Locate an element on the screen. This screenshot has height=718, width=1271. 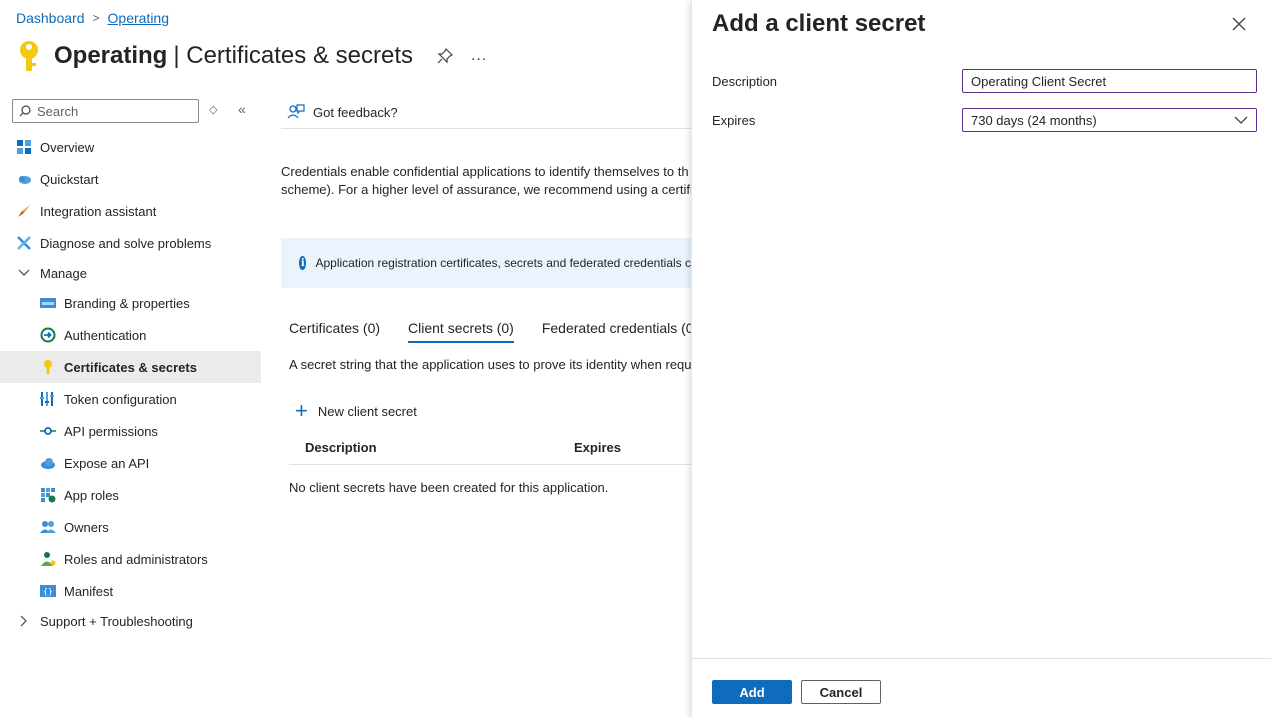
sidebar-item-roles-administrators: Roles and administrators is located at coordinates (130, 559).